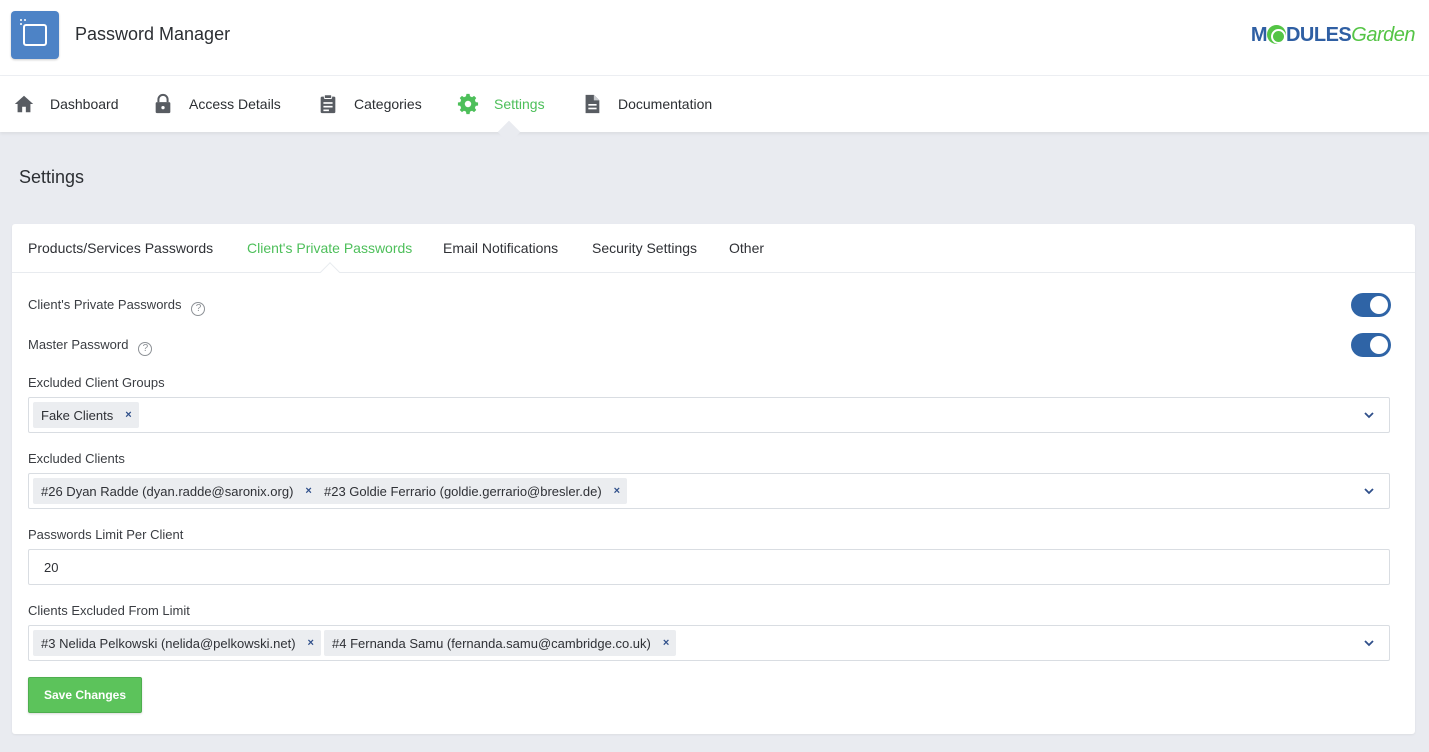 This screenshot has height=752, width=1429. What do you see at coordinates (153, 34) in the screenshot?
I see `app-title: Password Manager` at bounding box center [153, 34].